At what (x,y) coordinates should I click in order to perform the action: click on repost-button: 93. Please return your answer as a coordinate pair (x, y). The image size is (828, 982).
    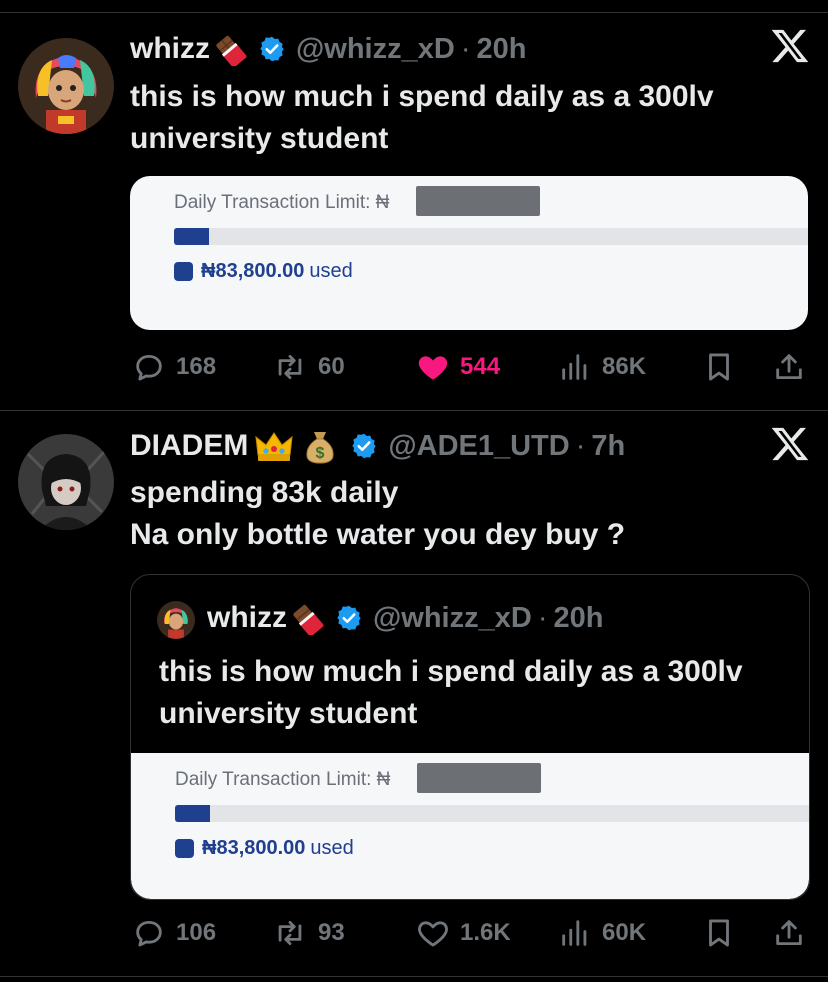
    Looking at the image, I should click on (308, 933).